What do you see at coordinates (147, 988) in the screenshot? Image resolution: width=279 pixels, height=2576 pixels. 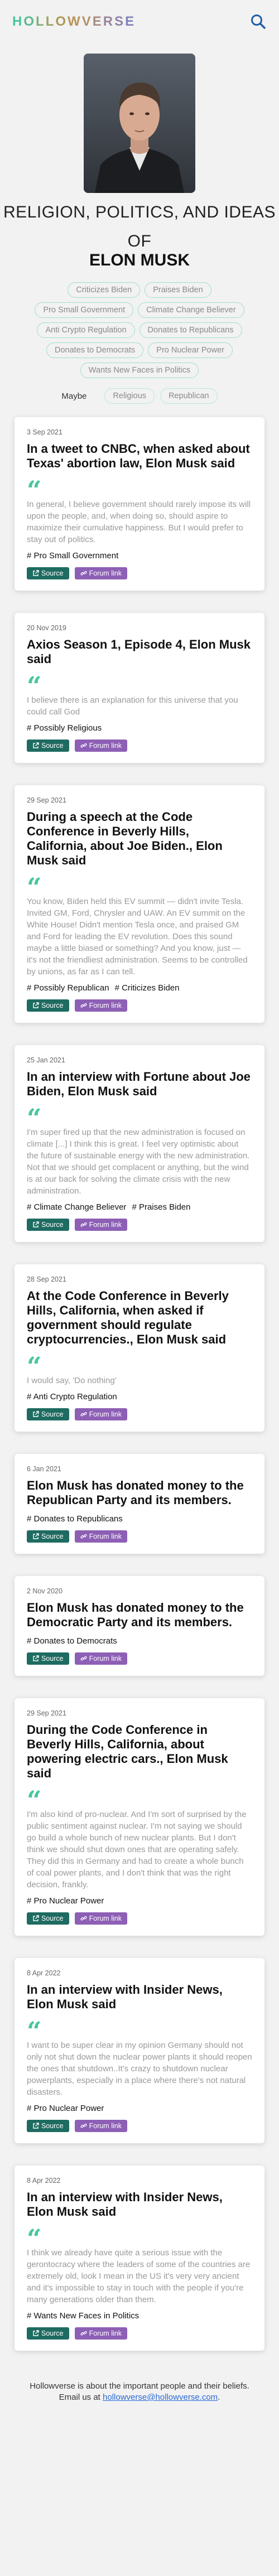 I see `card-tag: # Criticizes Biden` at bounding box center [147, 988].